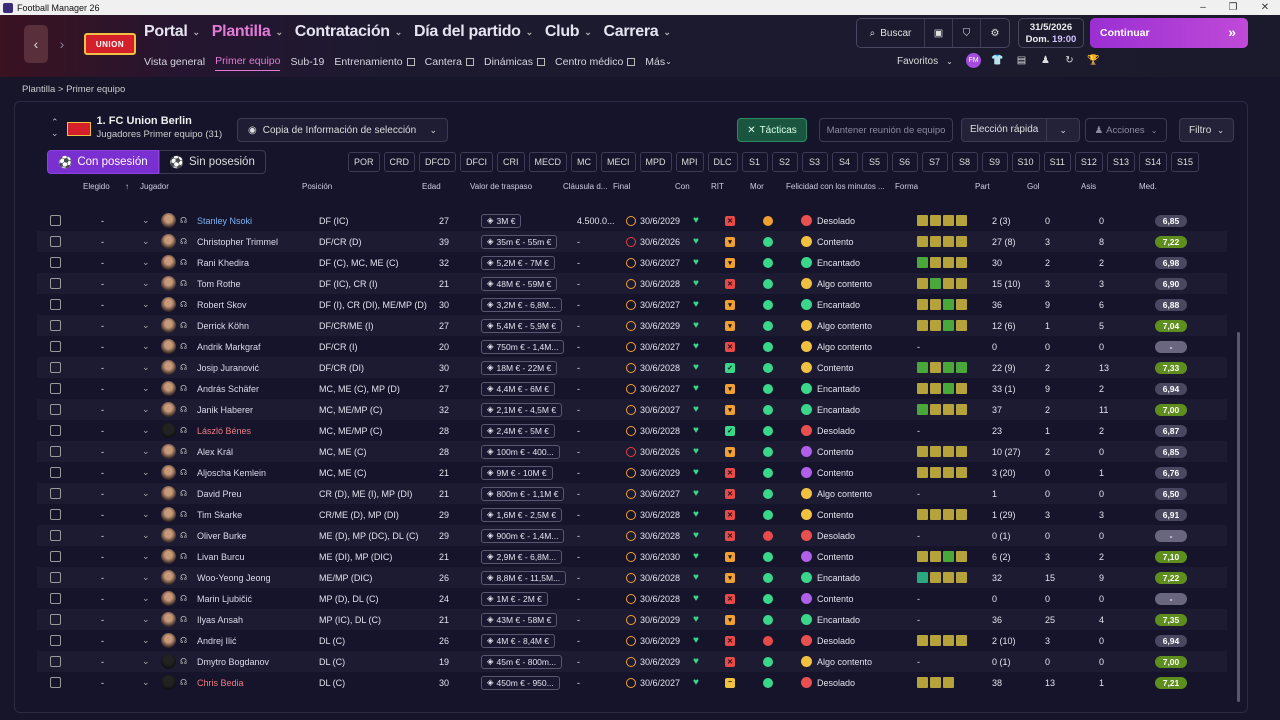 Image resolution: width=1280 pixels, height=720 pixels. I want to click on position-chip: S5, so click(874, 162).